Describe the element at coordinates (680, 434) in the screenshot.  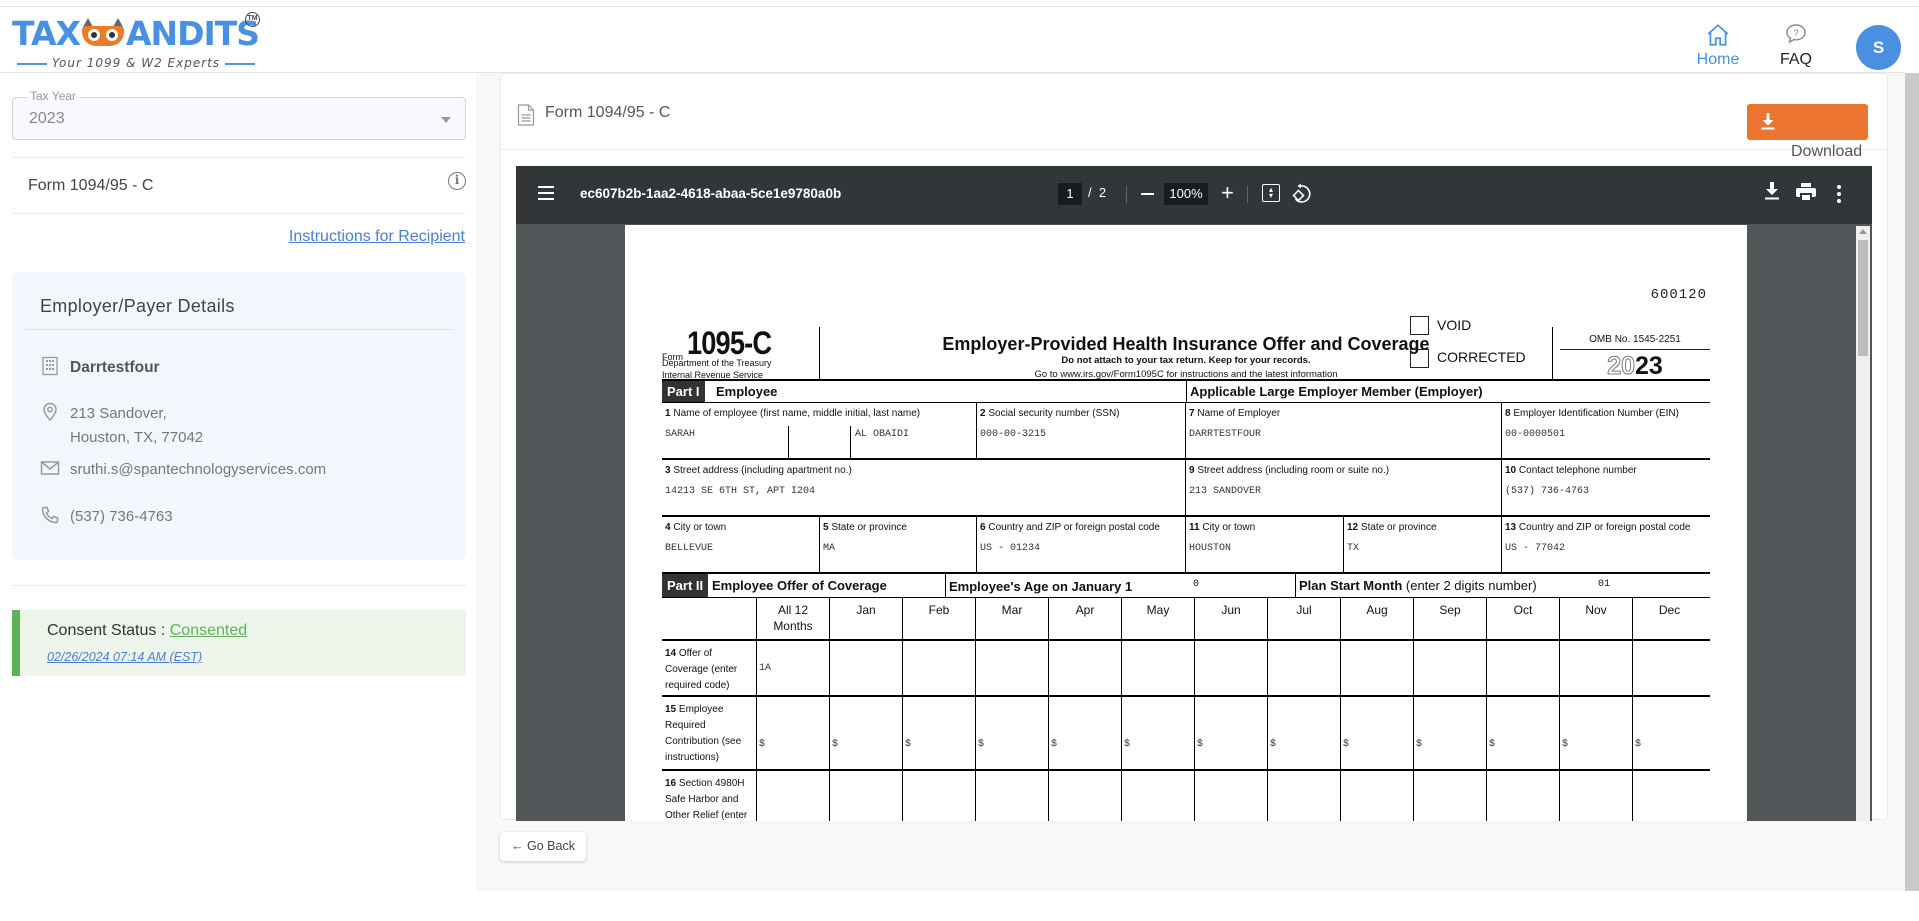
I see `employee-first-name: SARAH` at that location.